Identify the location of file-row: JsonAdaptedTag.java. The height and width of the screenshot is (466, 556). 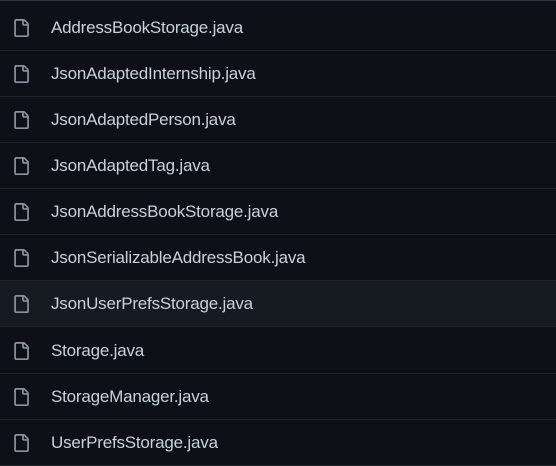
(278, 166).